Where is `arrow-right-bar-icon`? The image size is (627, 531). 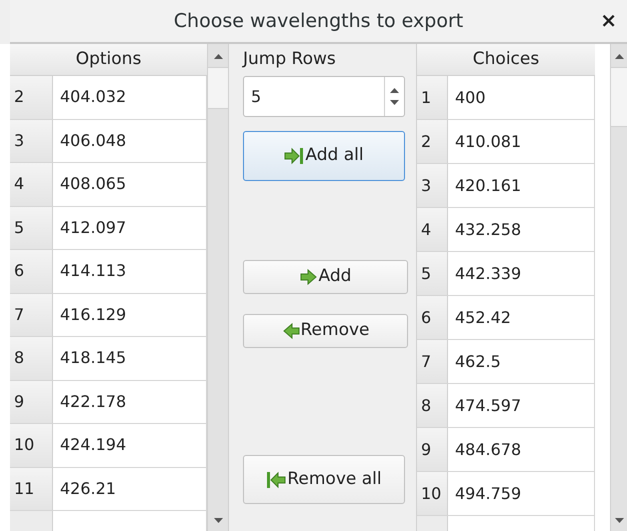 arrow-right-bar-icon is located at coordinates (294, 156).